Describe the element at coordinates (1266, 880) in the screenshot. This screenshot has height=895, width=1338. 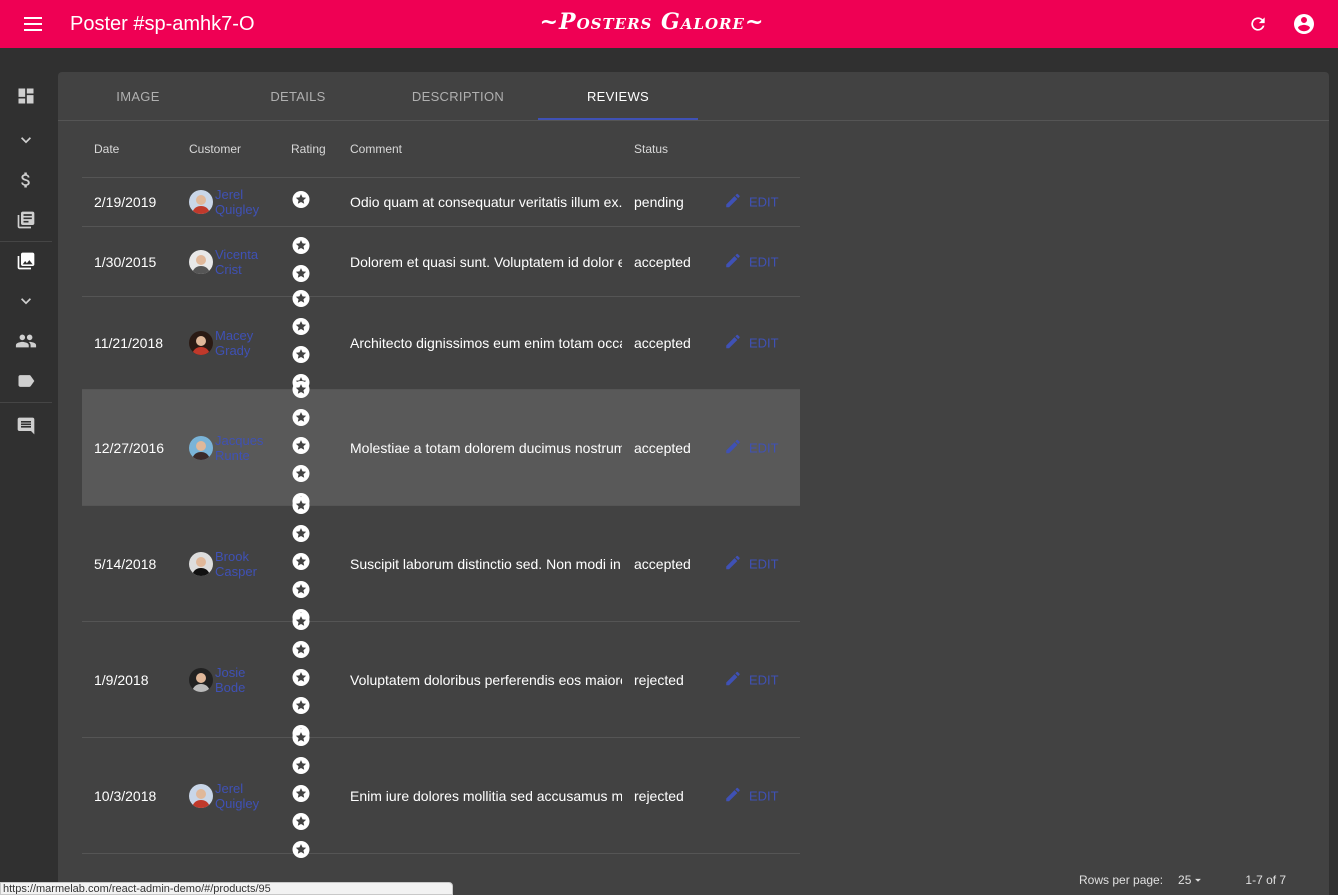
I see `pagination-range: 1-7 of 7` at that location.